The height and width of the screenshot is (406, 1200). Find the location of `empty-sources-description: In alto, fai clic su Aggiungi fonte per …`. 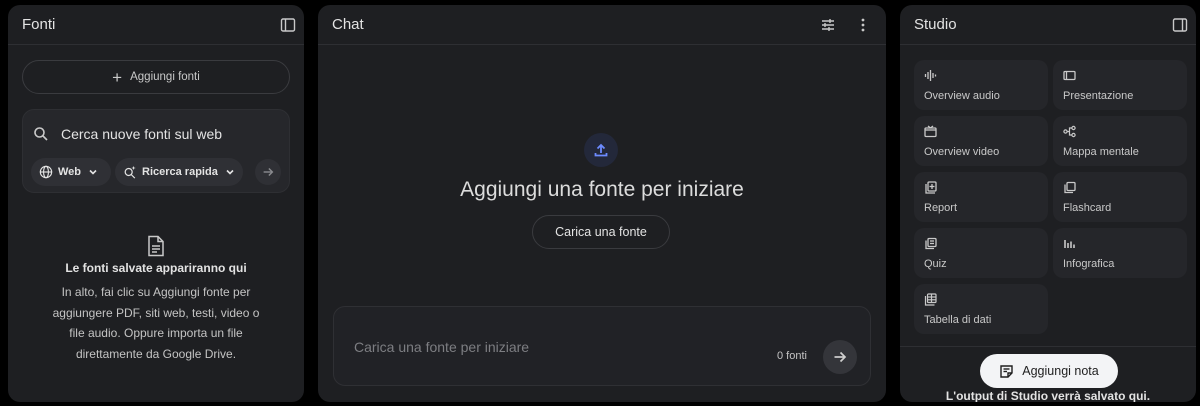

empty-sources-description: In alto, fai clic su Aggiungi fonte per … is located at coordinates (156, 323).